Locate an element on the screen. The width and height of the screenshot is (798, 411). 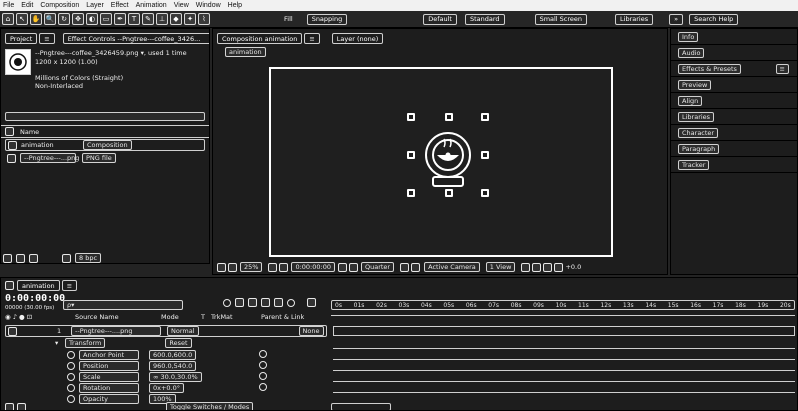
close-tab-icon is located at coordinates (9, 285).